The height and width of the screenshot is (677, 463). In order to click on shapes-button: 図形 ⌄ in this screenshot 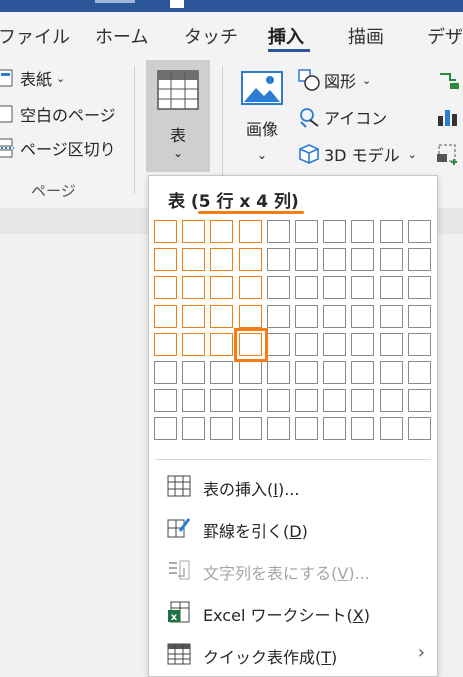, I will do `click(334, 80)`.